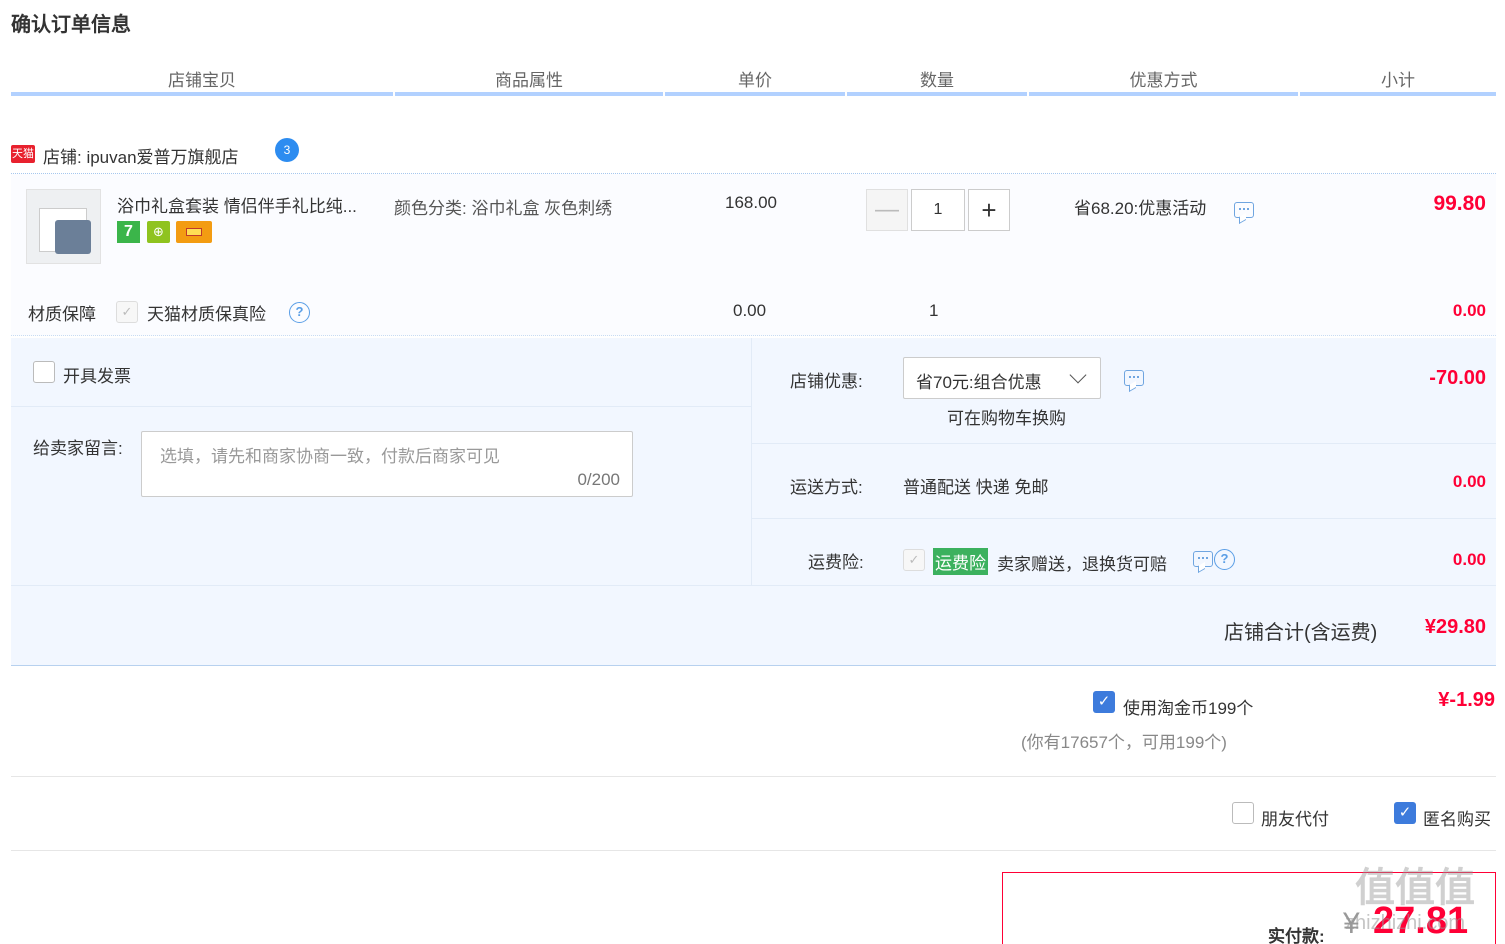 The width and height of the screenshot is (1505, 944). Describe the element at coordinates (751, 202) in the screenshot. I see `unit-price: 168.00` at that location.